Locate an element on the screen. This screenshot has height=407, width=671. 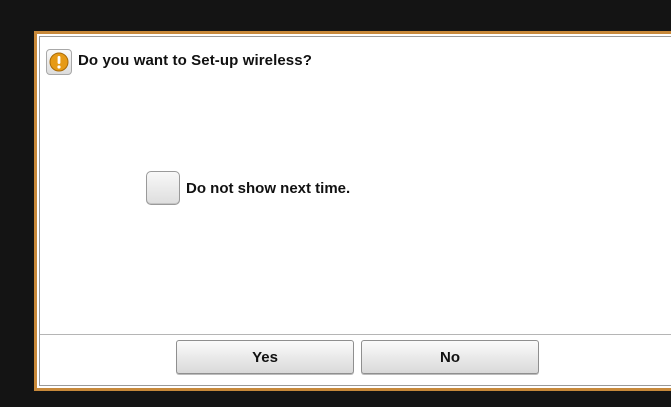
do-not-show-option: Do not show next time. is located at coordinates (248, 188).